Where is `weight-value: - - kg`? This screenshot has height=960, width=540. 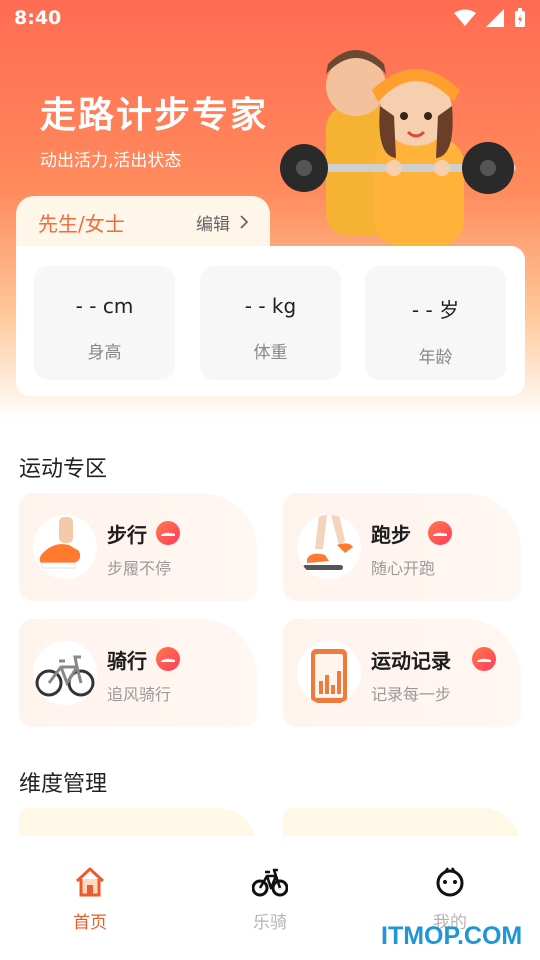
weight-value: - - kg is located at coordinates (270, 306).